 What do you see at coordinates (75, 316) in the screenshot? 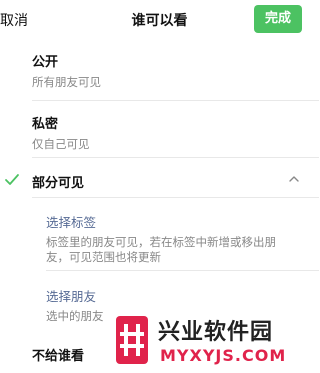
I see `sub-option-friends-desc: 选中的朋友` at bounding box center [75, 316].